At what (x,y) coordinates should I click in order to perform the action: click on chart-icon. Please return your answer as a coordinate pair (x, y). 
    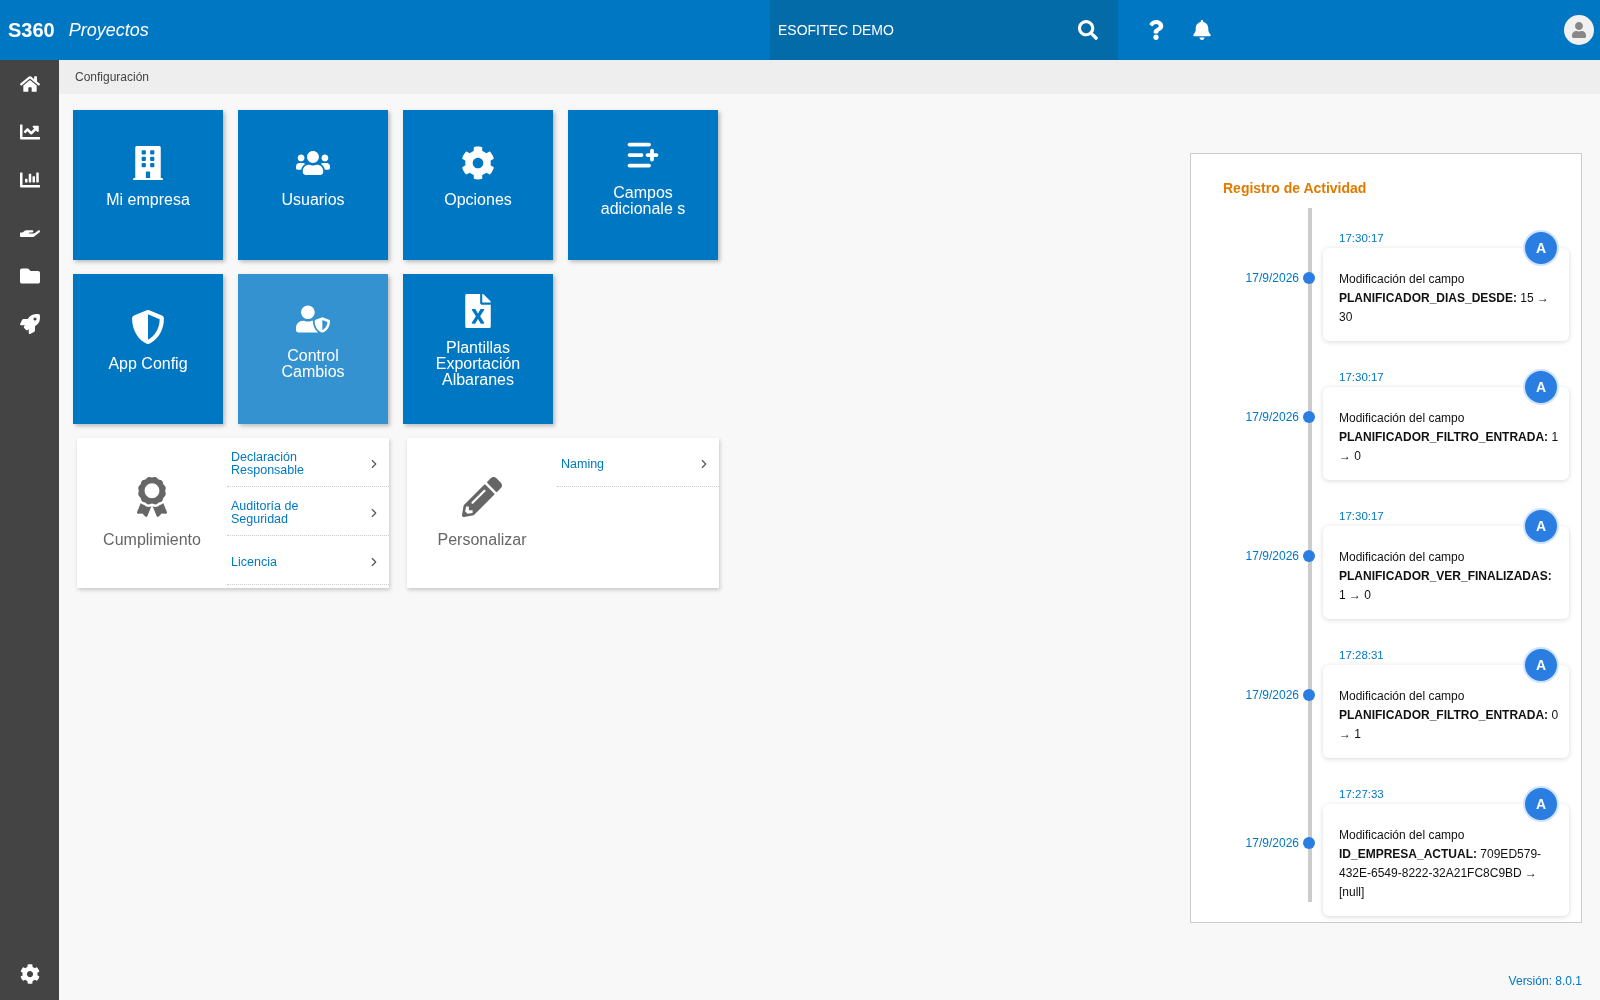
    Looking at the image, I should click on (29, 132).